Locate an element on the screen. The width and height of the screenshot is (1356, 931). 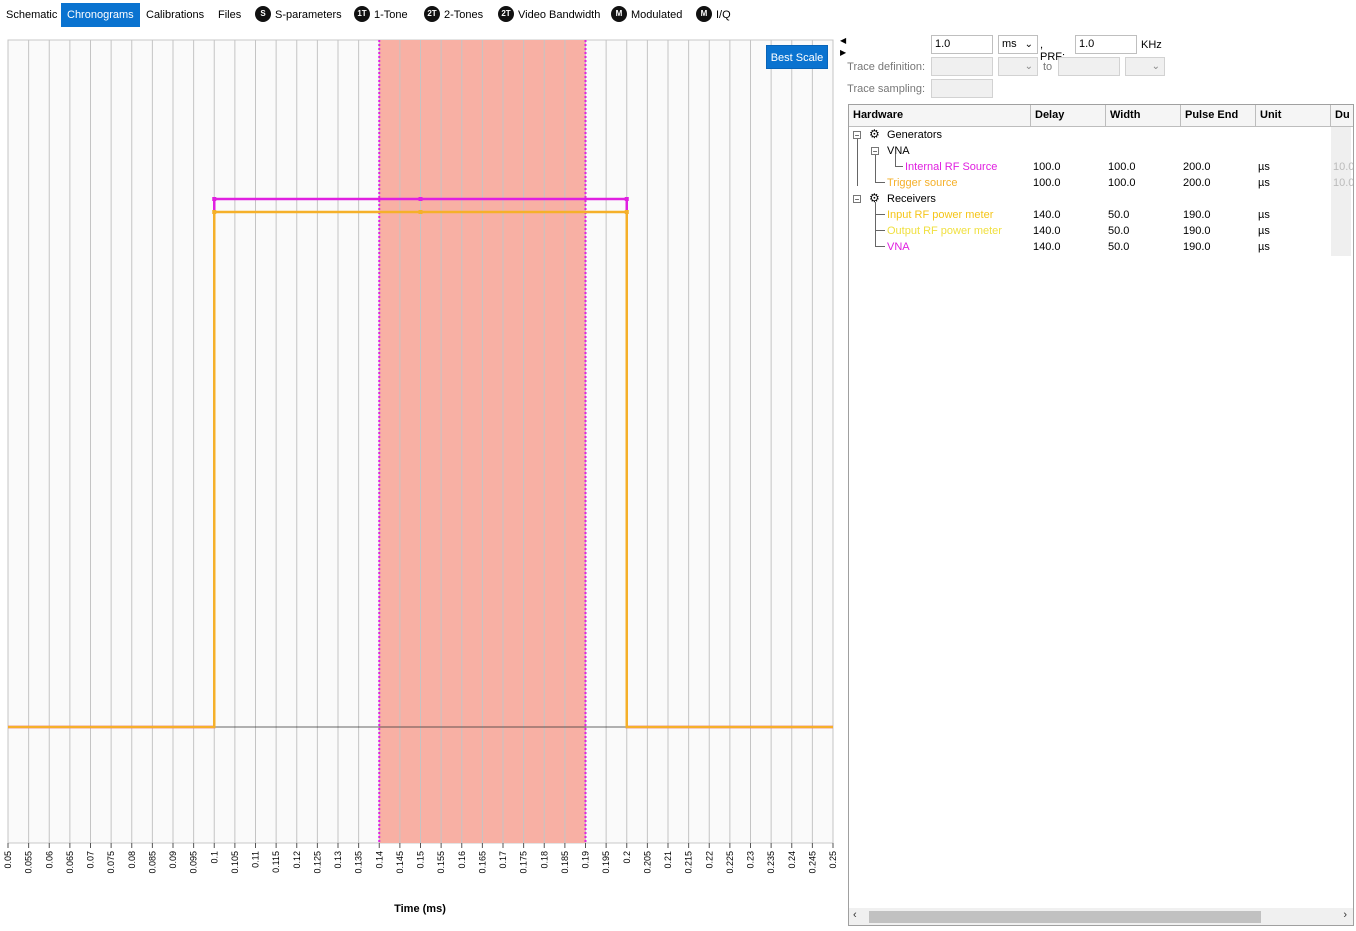
collapse-left-icon: ◀ is located at coordinates (843, 40).